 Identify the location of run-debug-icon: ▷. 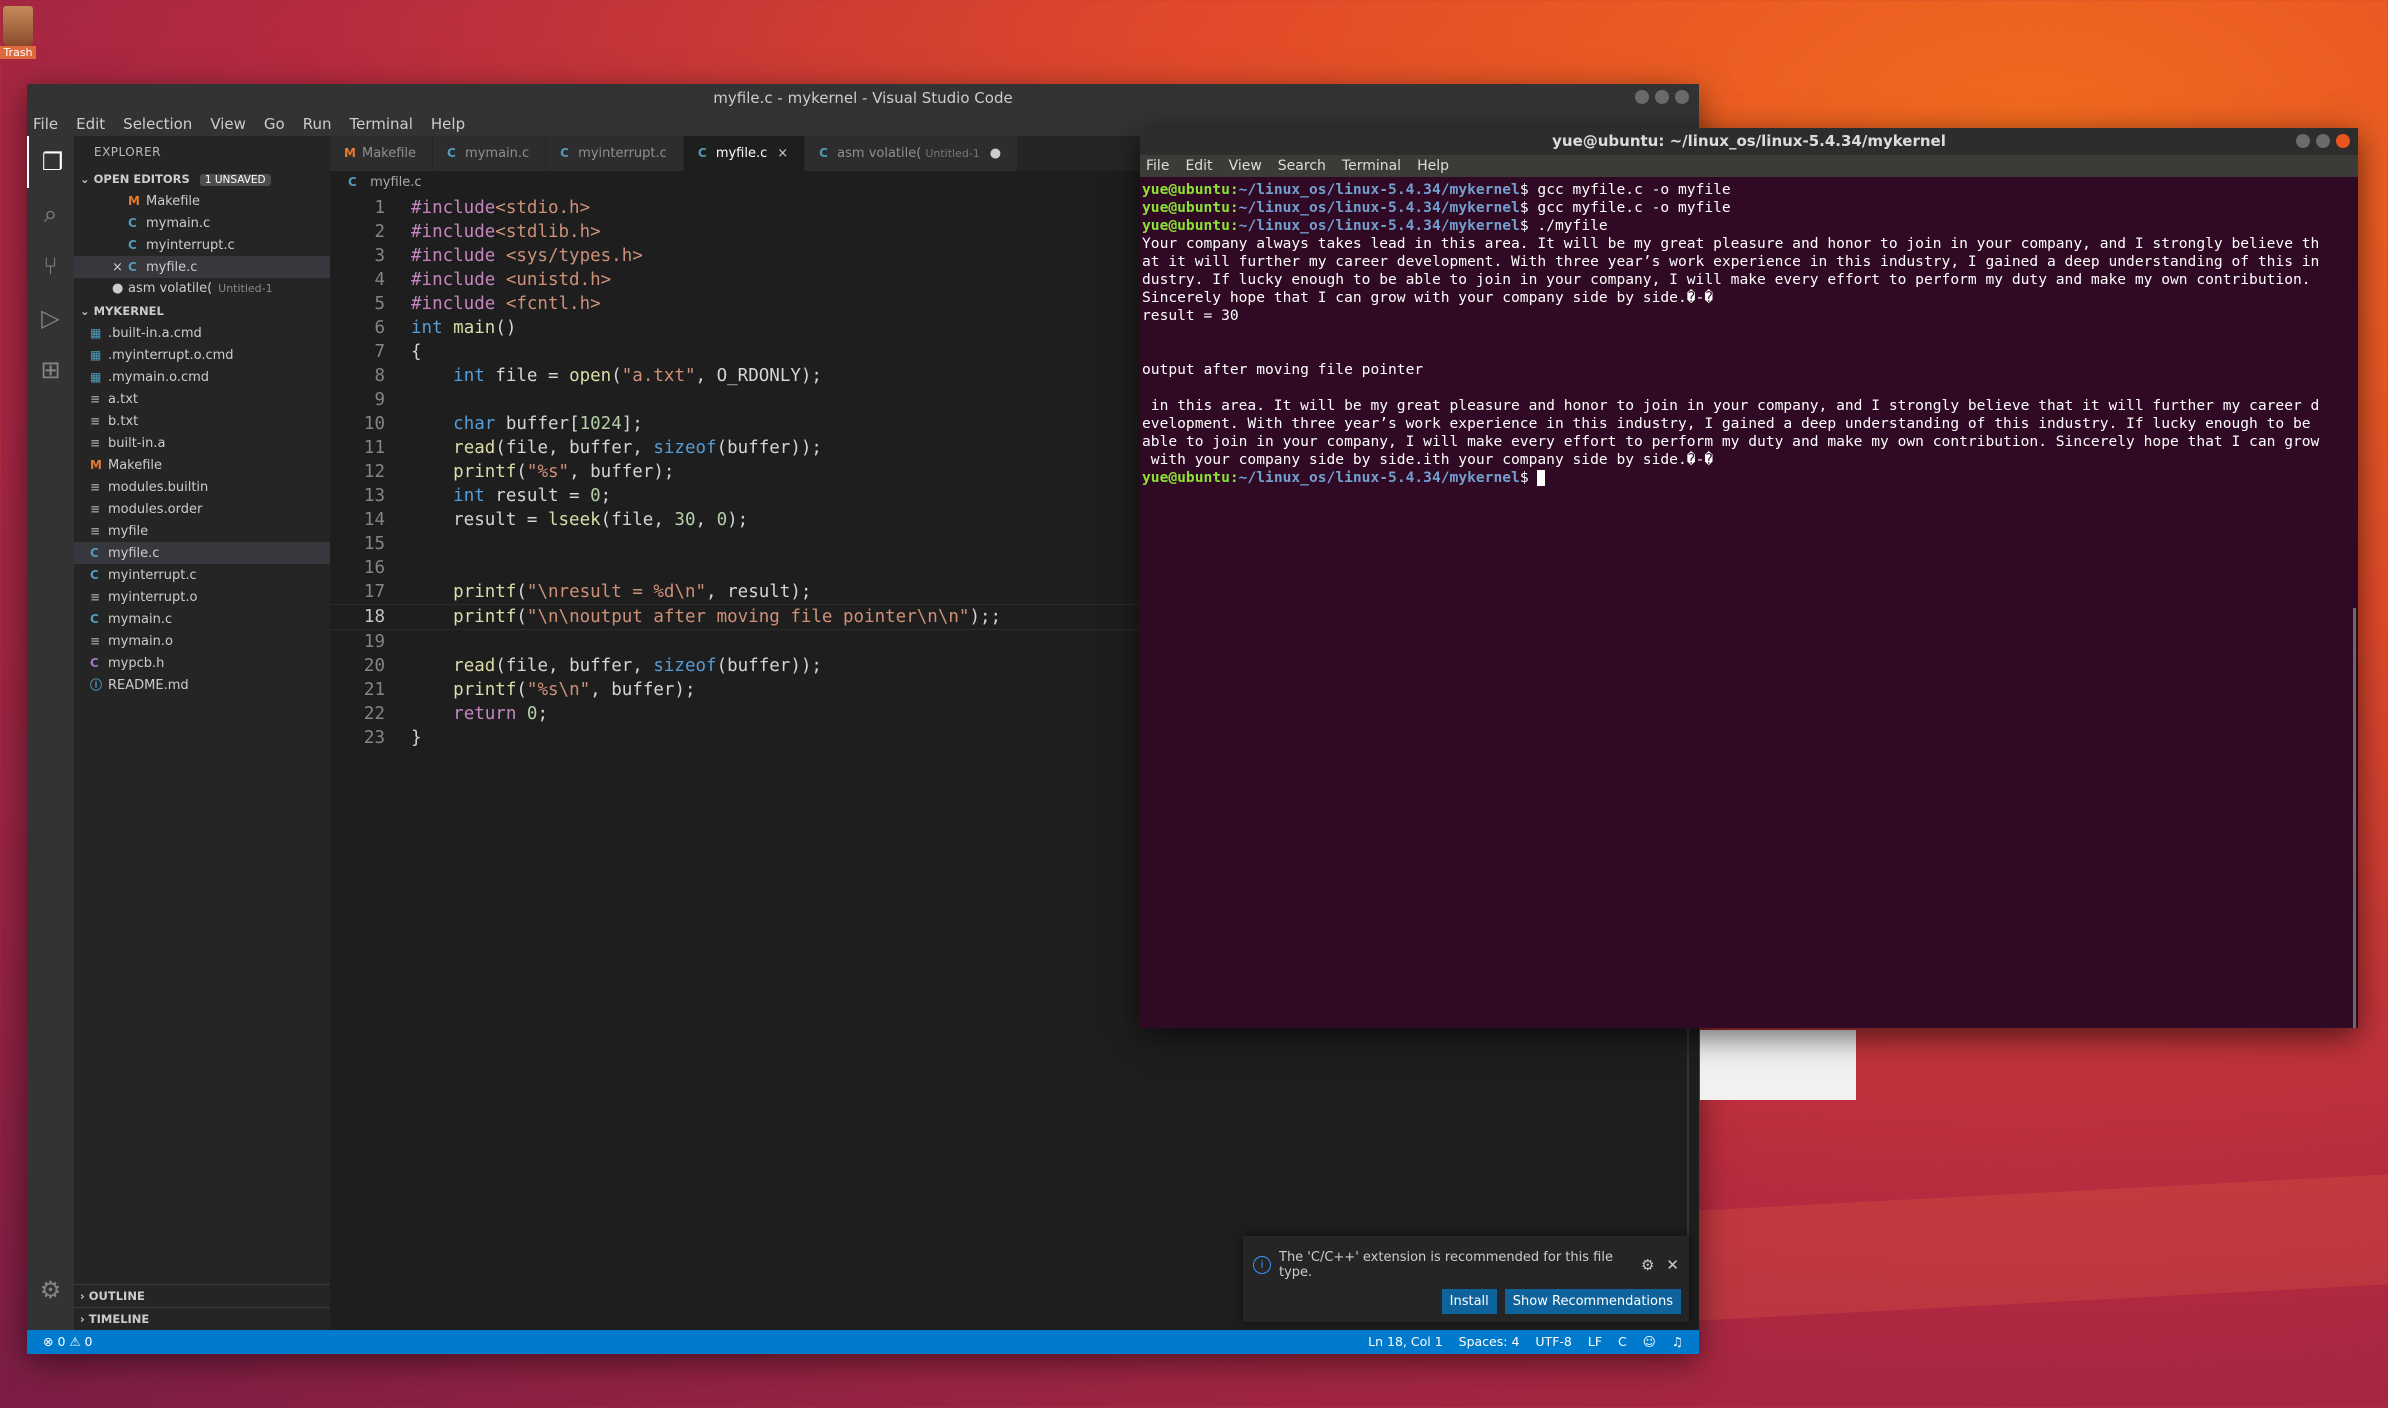
(50, 318).